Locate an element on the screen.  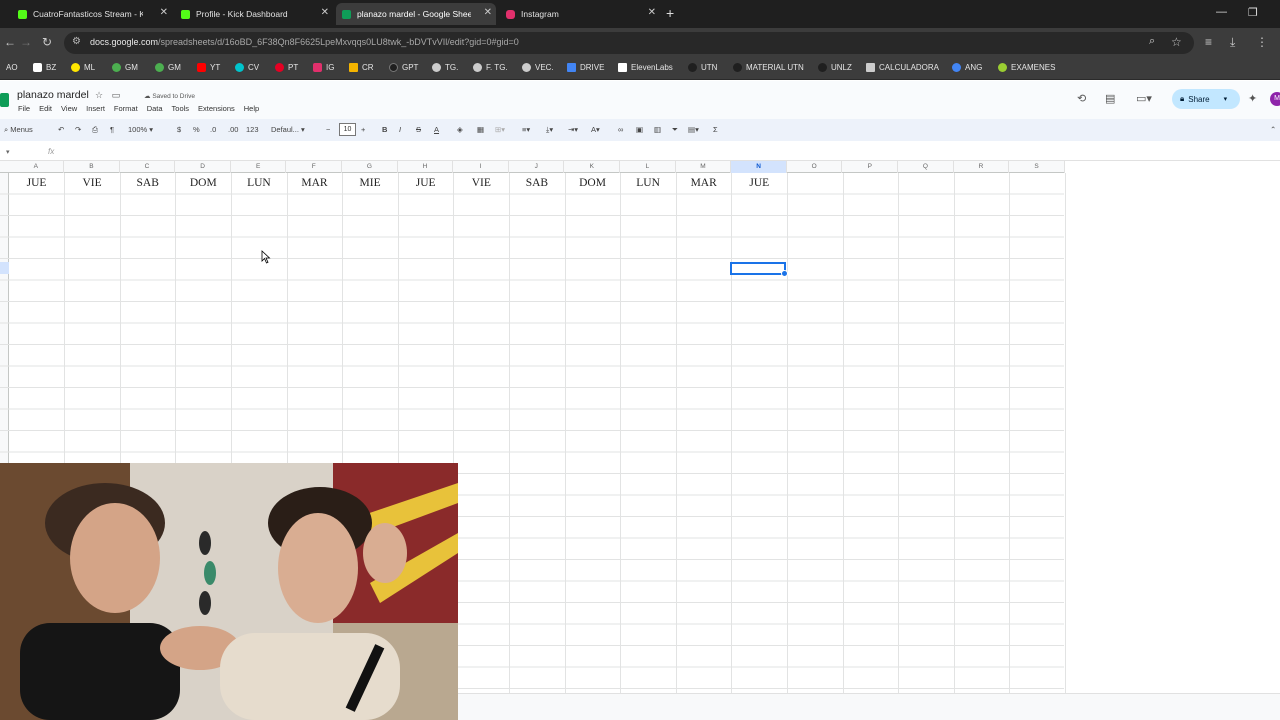
fill-color-icon: ◈ is located at coordinates (460, 129).